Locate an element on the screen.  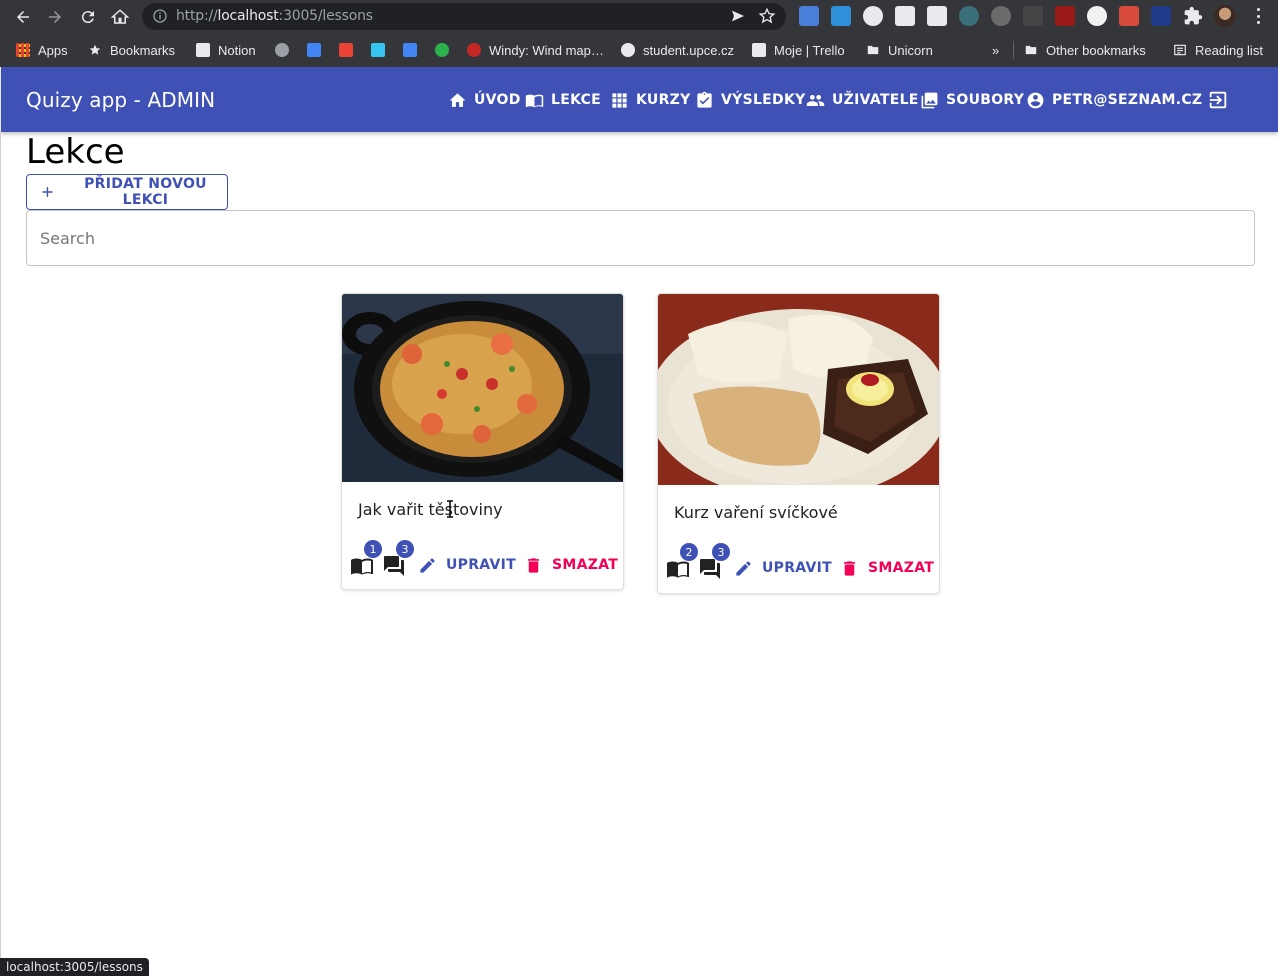
browser-status-bar: localhost:3005/lessons is located at coordinates (74, 967).